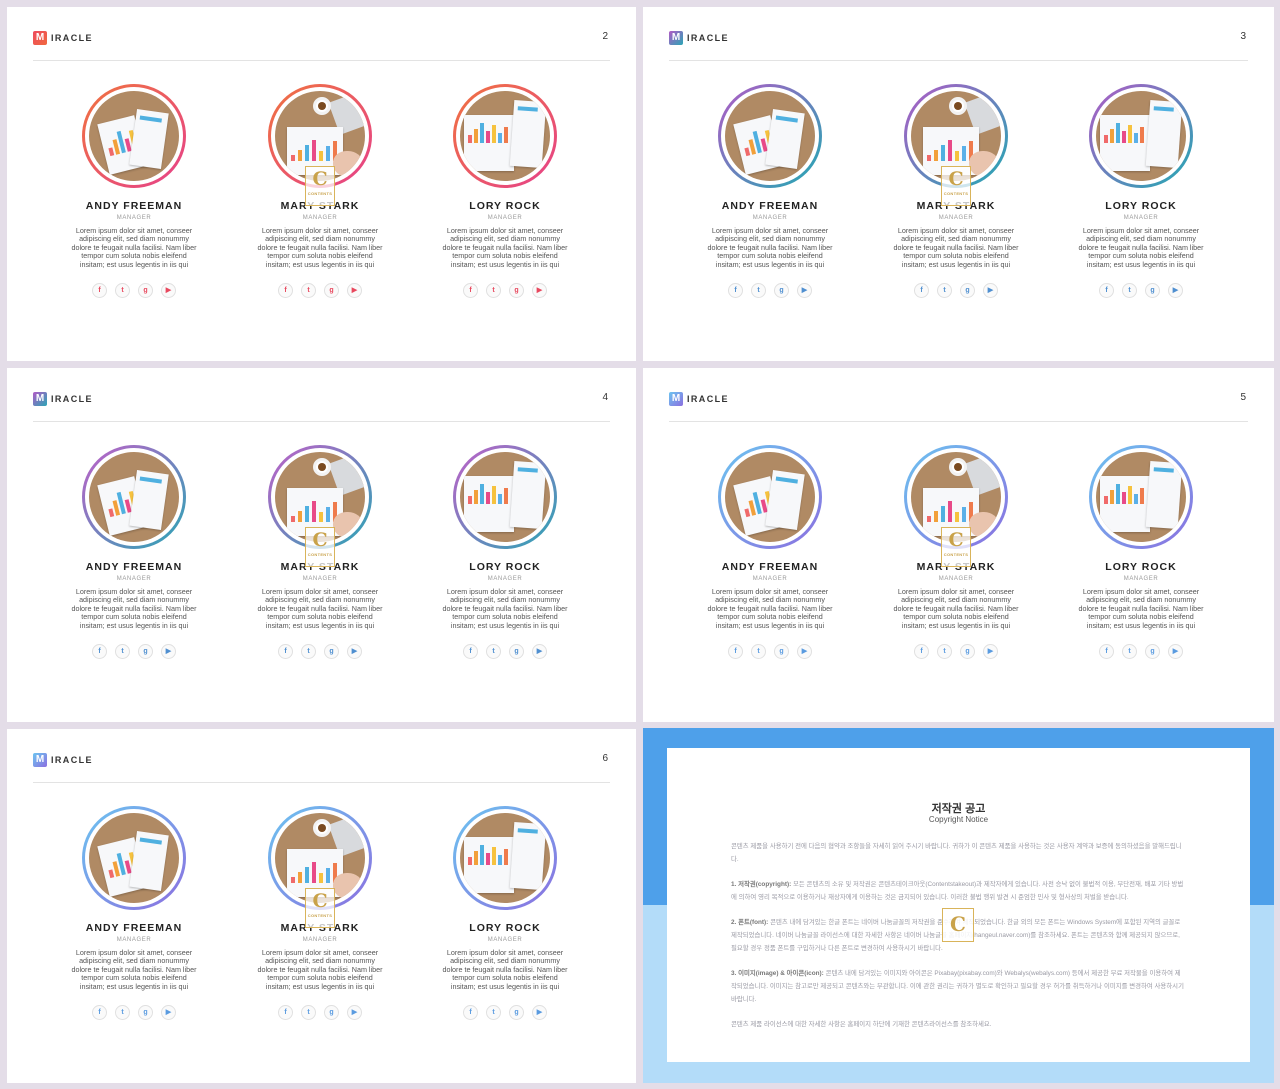  What do you see at coordinates (134, 206) in the screenshot?
I see `member-name: ANDY FREEMAN` at bounding box center [134, 206].